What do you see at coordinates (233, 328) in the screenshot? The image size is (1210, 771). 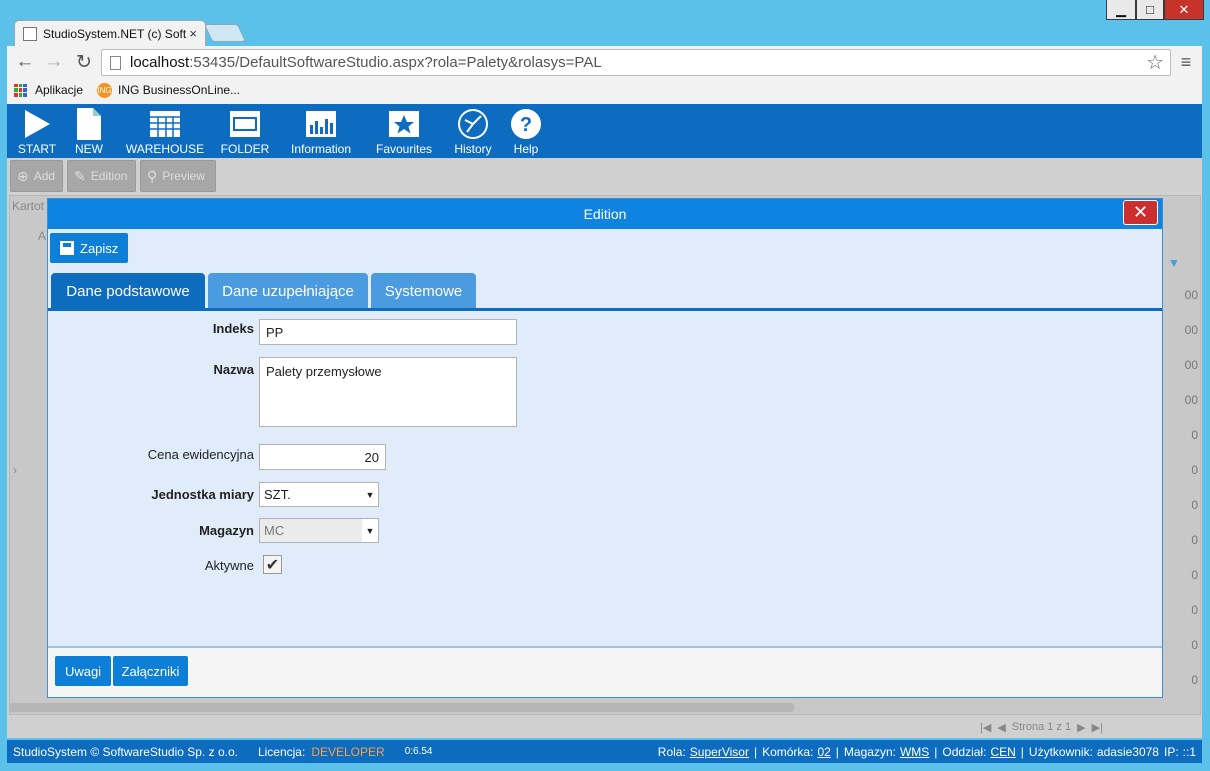 I see `indeks-label: Indeks` at bounding box center [233, 328].